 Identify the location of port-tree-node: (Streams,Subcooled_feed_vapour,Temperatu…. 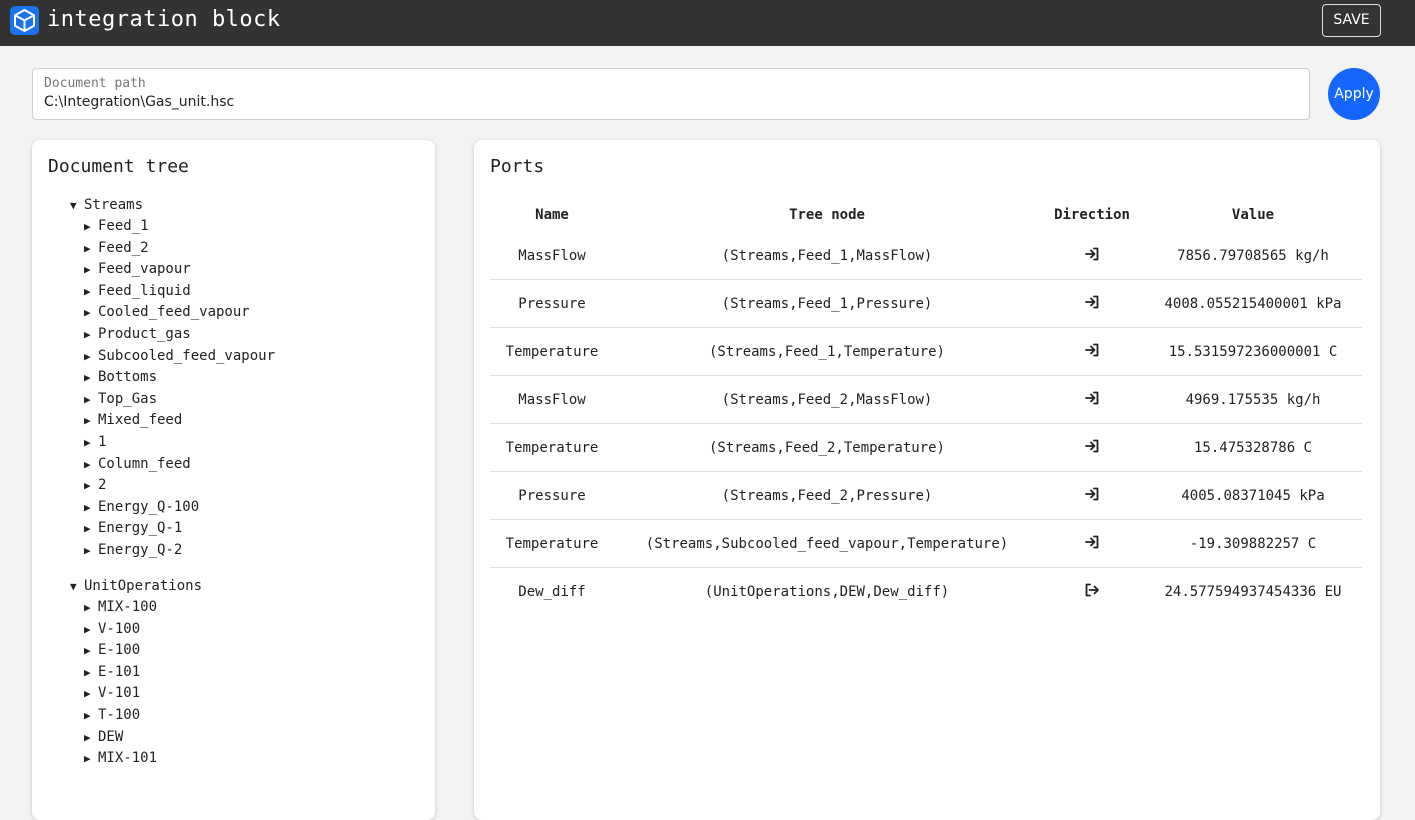
(827, 543).